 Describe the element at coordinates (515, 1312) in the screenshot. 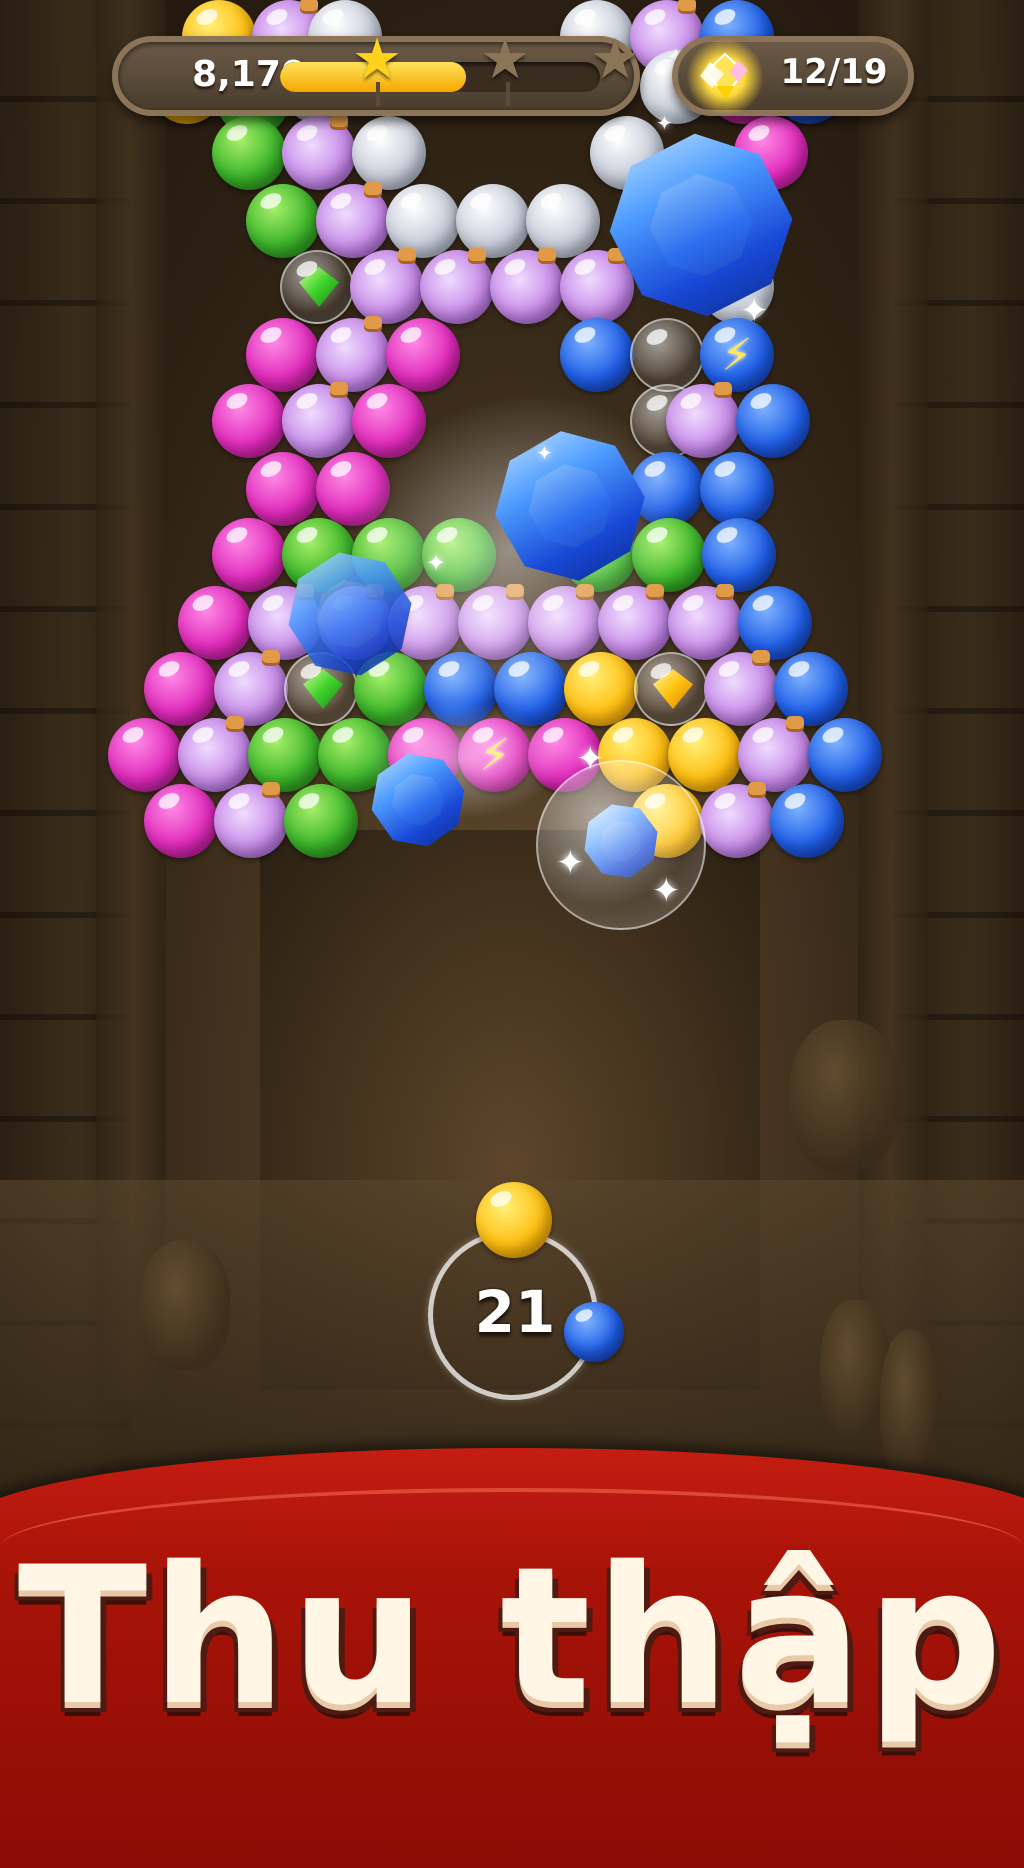

I see `shots-left-counter: 21` at that location.